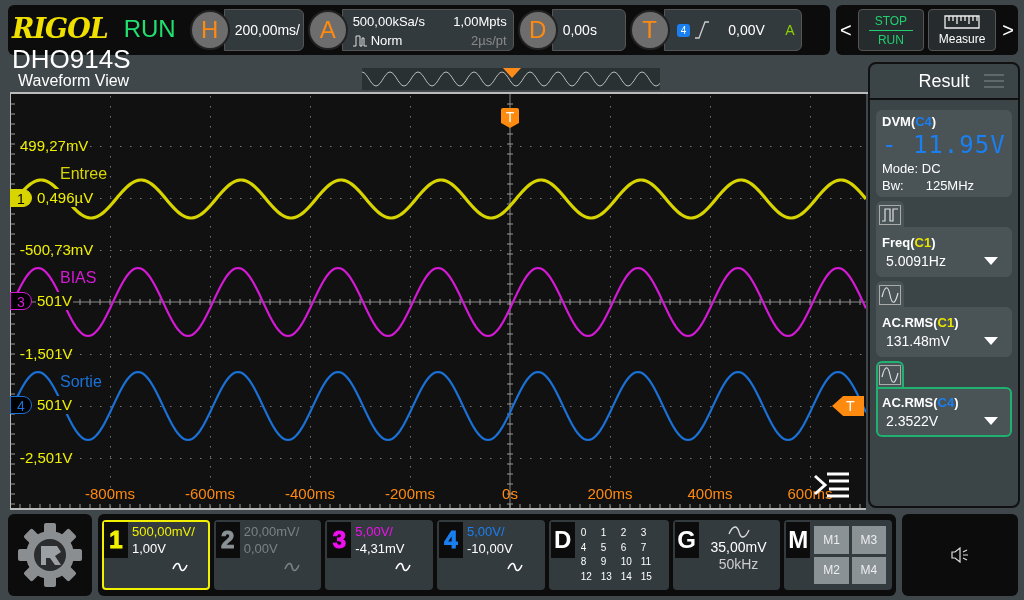 This screenshot has height=600, width=1024. What do you see at coordinates (480, 21) in the screenshot?
I see `memory-depth: 1,00Mpts` at bounding box center [480, 21].